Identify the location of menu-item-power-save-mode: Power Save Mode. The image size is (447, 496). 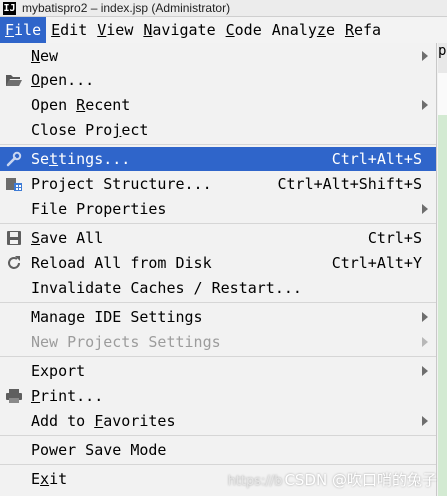
(218, 450).